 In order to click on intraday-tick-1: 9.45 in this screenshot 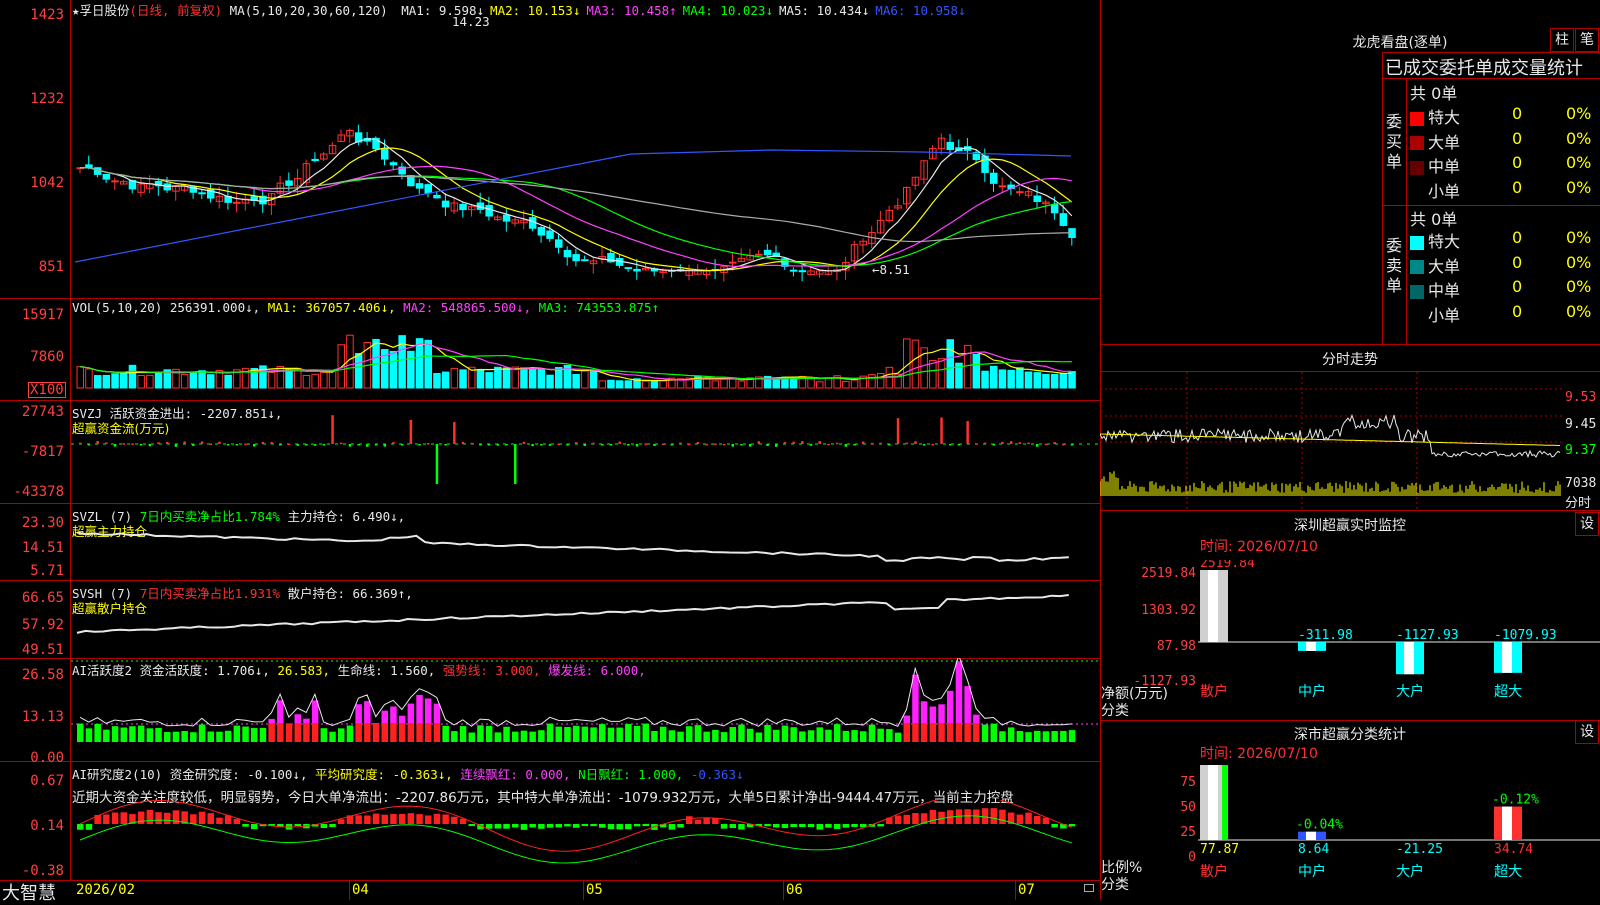, I will do `click(1580, 424)`.